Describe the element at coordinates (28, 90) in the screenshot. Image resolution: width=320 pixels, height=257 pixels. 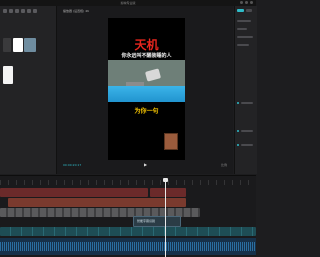
I see `media-panel` at that location.